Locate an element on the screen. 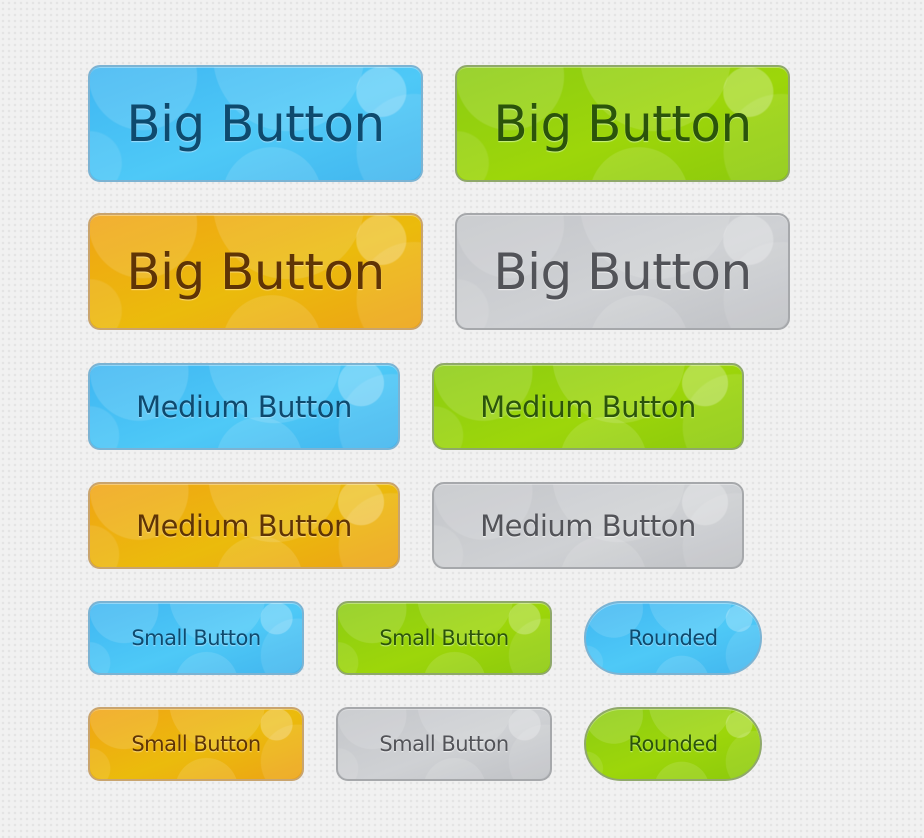 This screenshot has height=838, width=924. medium-button-orange: Medium Button is located at coordinates (244, 525).